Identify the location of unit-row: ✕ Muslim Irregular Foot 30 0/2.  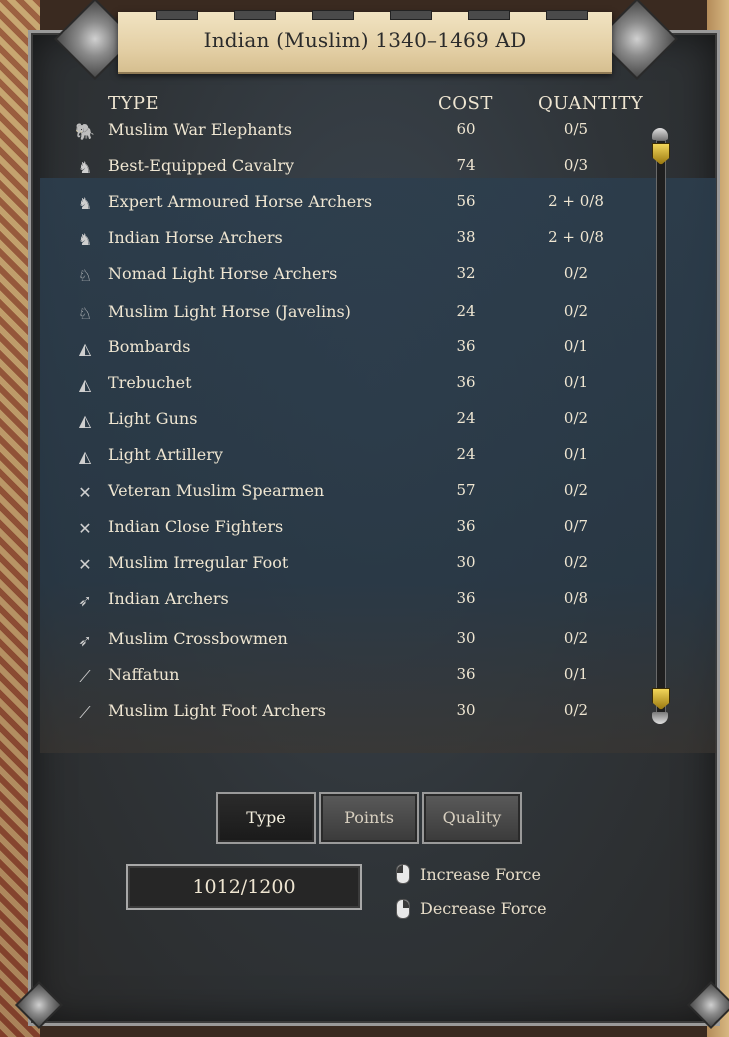
(357, 566).